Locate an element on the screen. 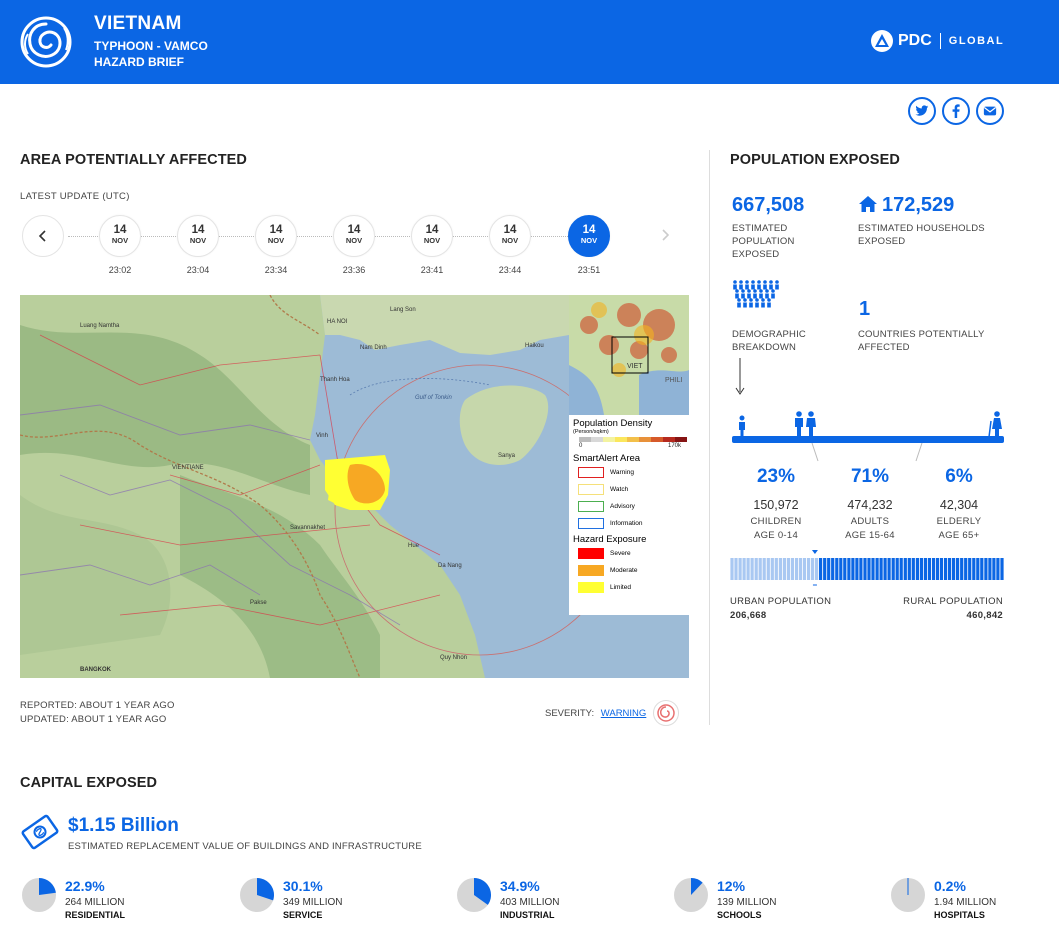 The height and width of the screenshot is (939, 1059). inset-map-graphic is located at coordinates (629, 355).